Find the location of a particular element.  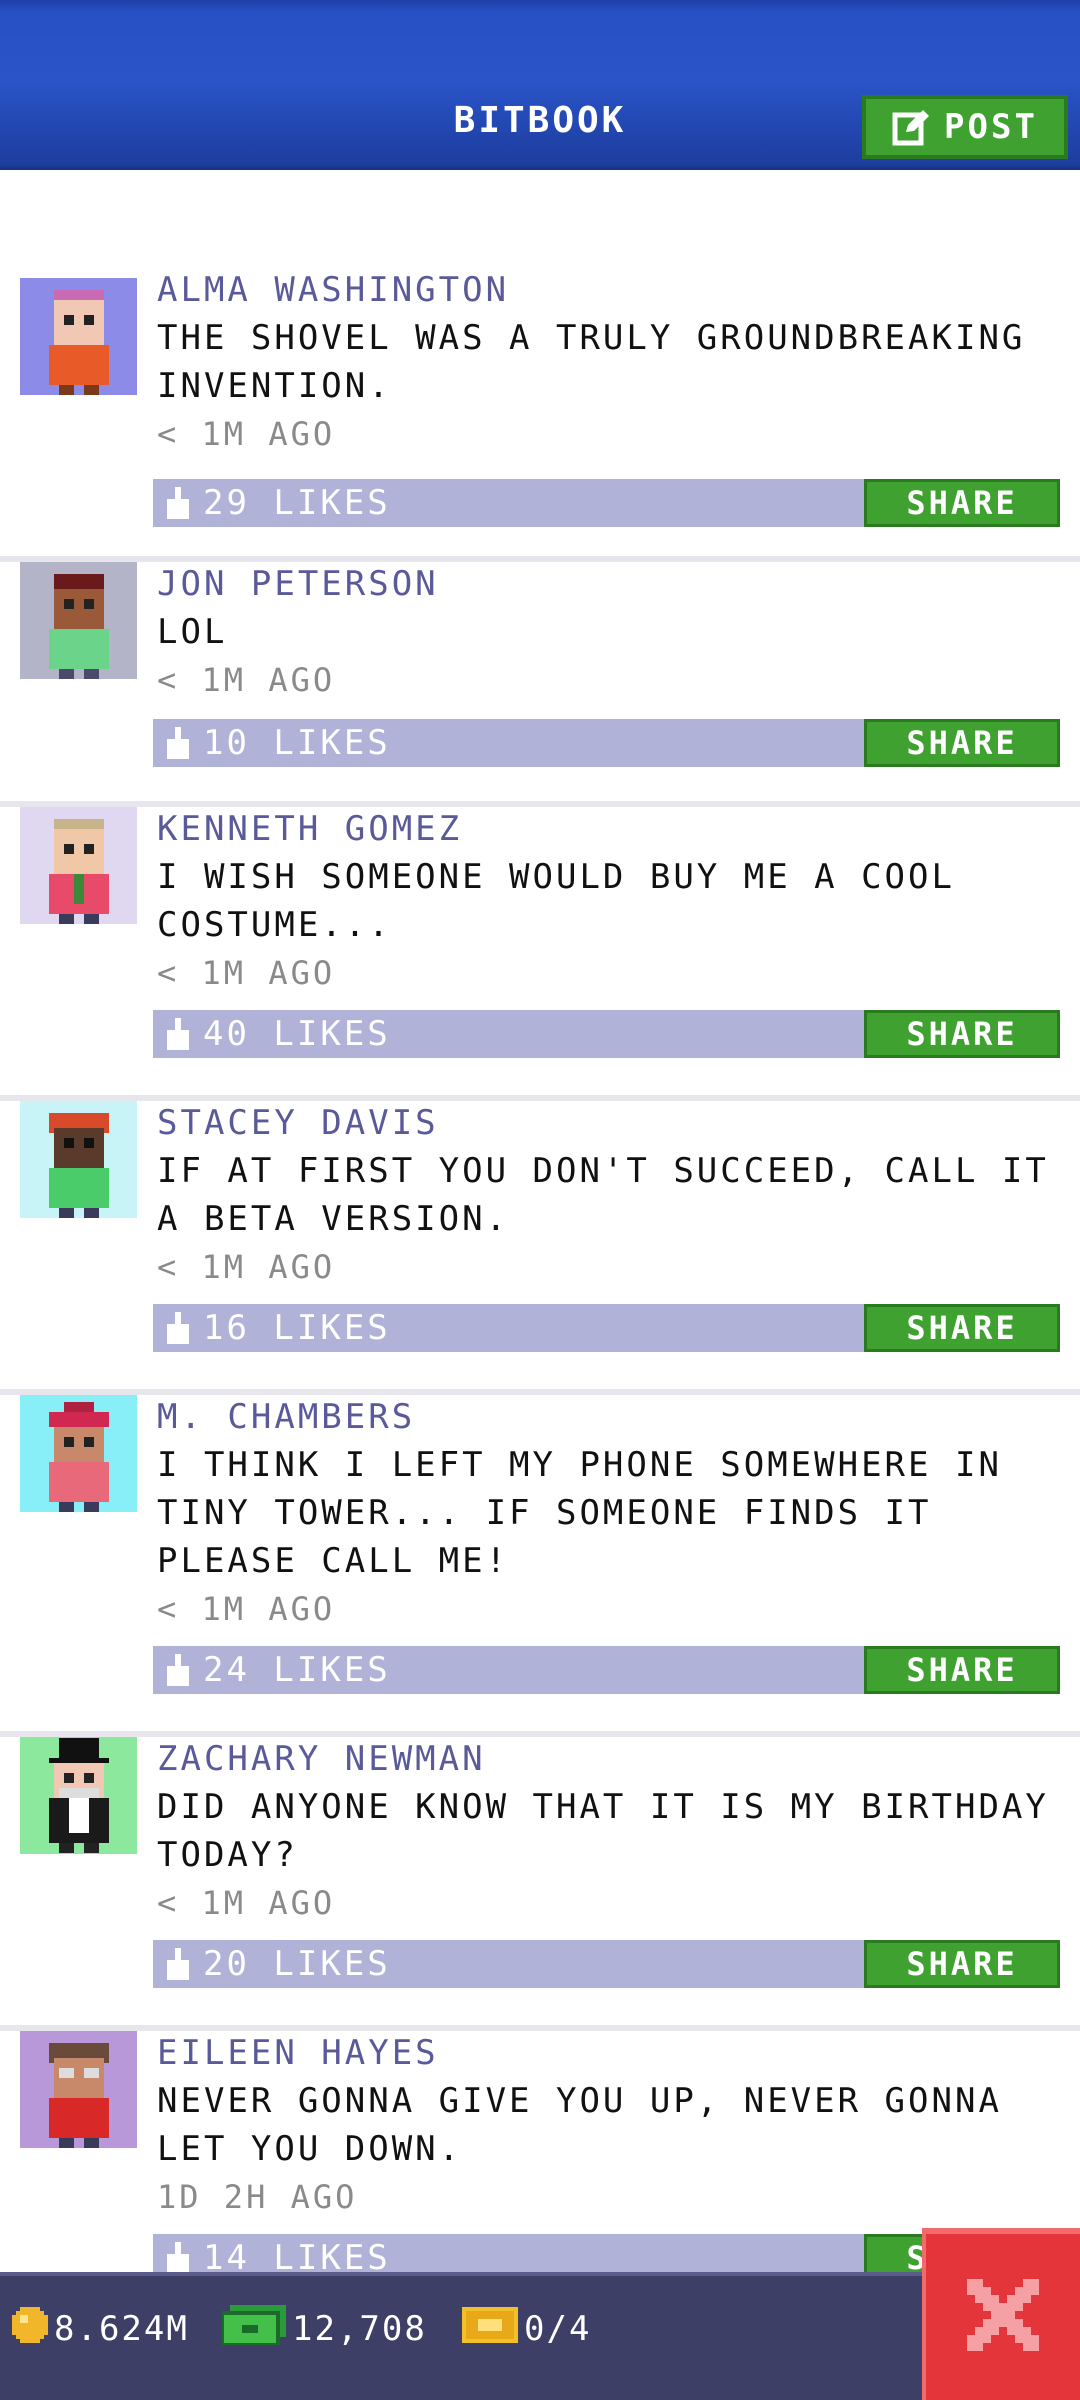

post-button: POST is located at coordinates (965, 127).